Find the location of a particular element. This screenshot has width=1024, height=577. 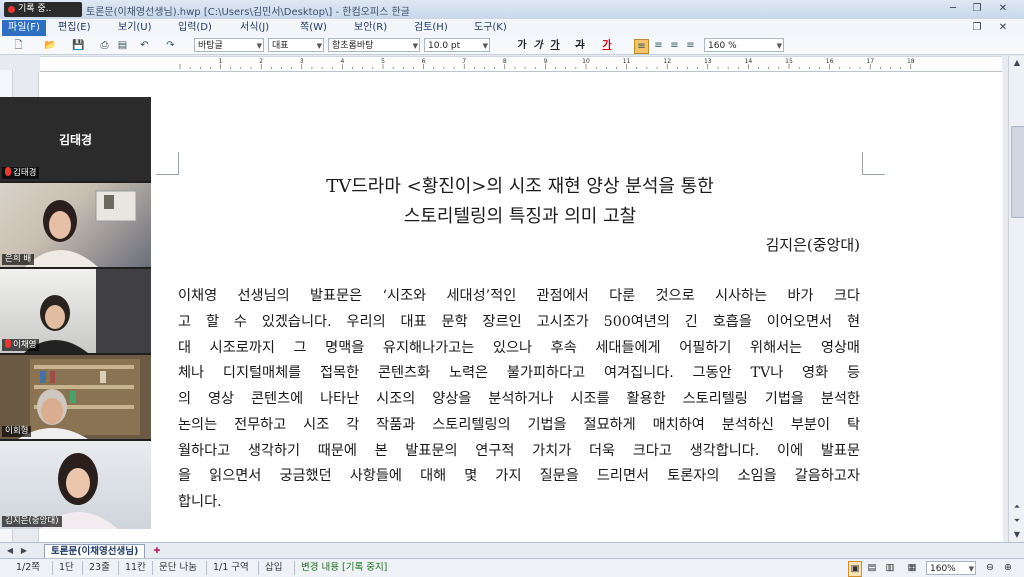

host-name: 김태경 is located at coordinates (75, 140).